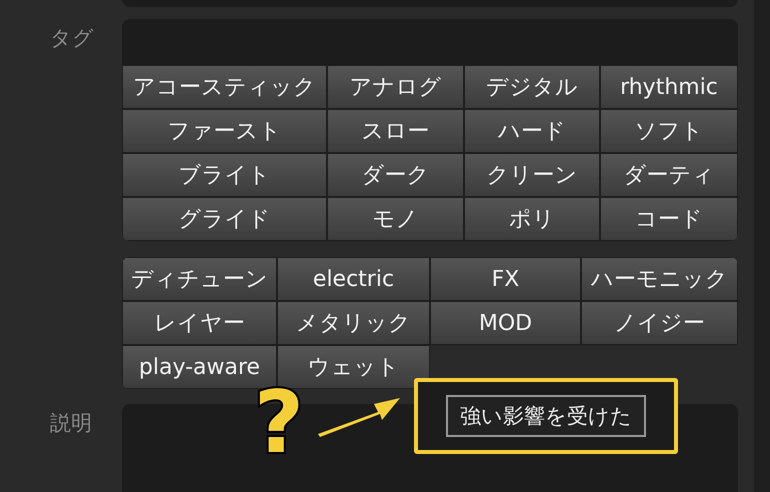  Describe the element at coordinates (71, 423) in the screenshot. I see `description-label: 説明` at that location.